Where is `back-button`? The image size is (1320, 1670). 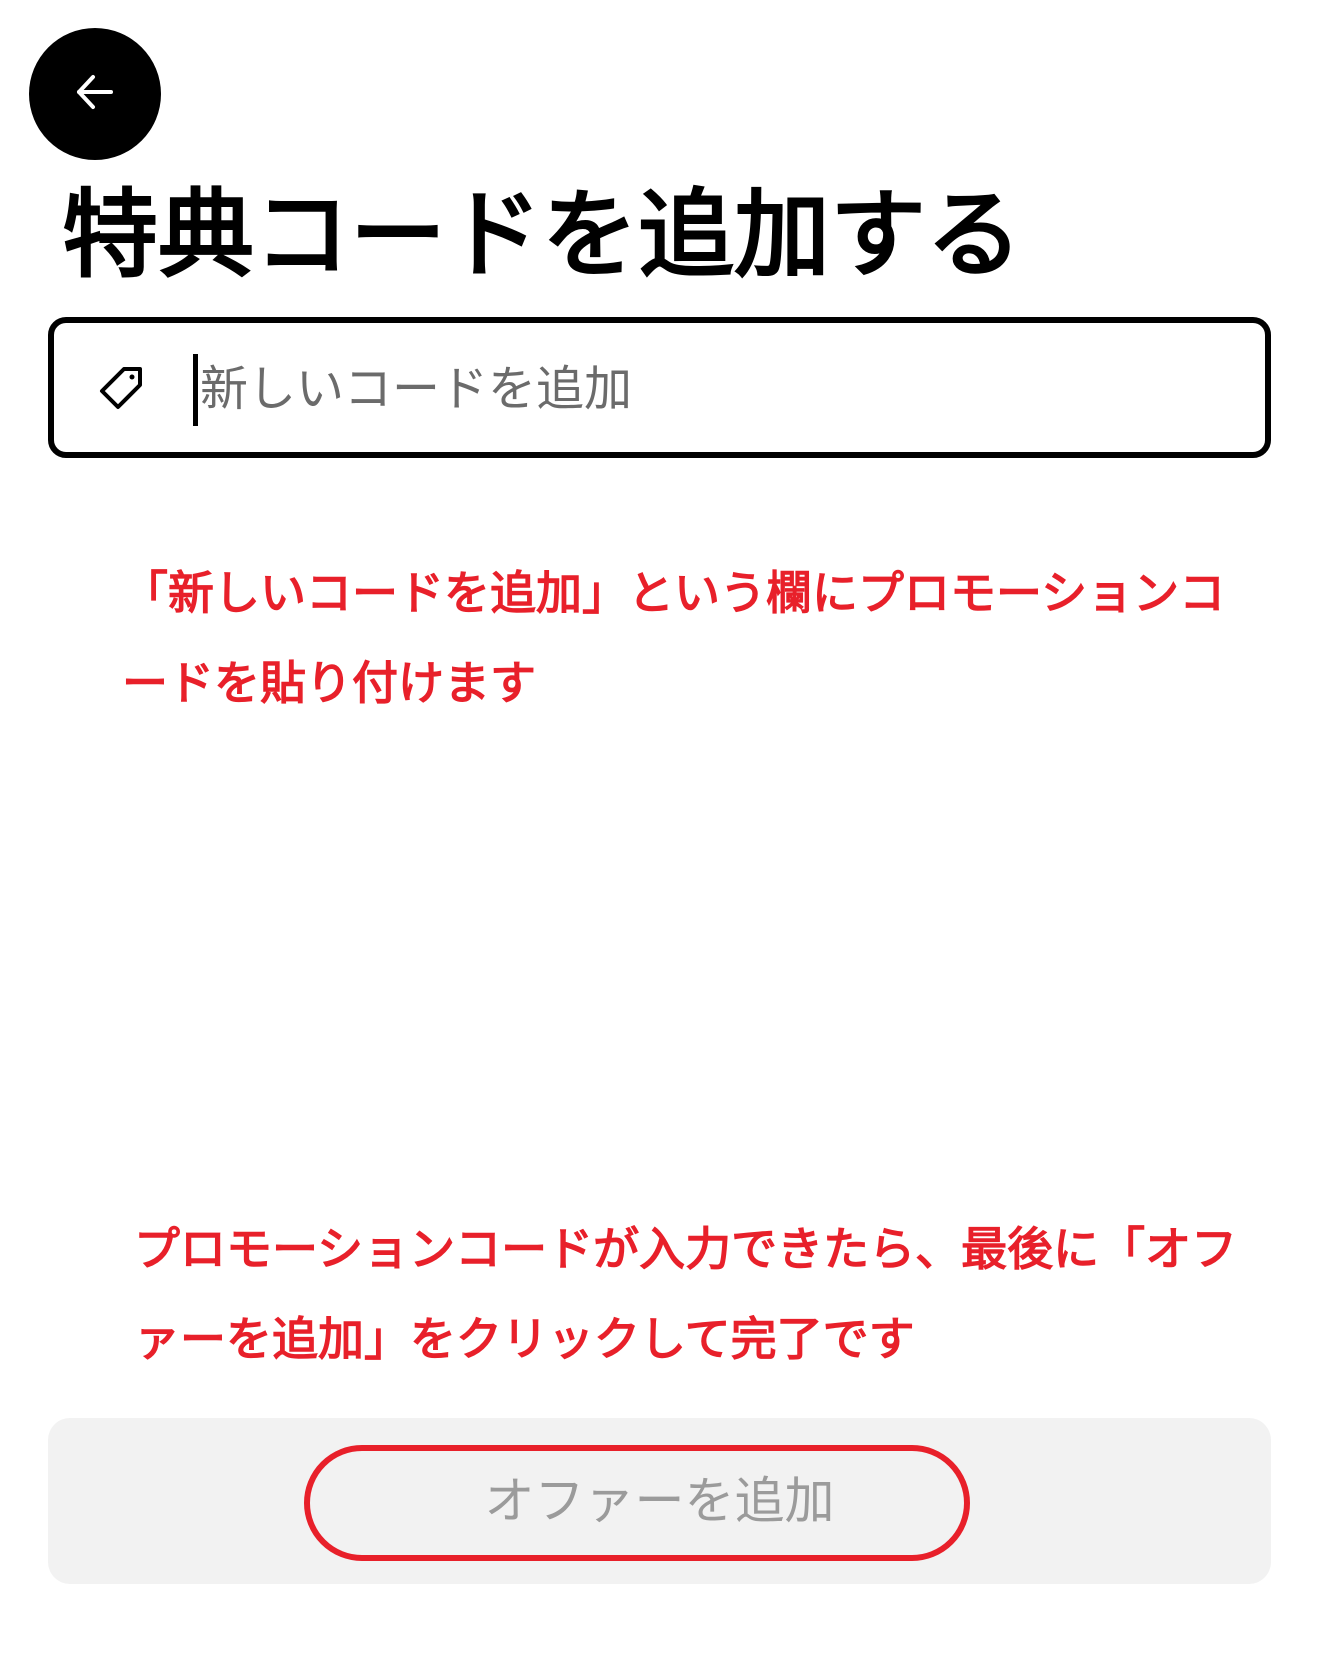
back-button is located at coordinates (95, 94).